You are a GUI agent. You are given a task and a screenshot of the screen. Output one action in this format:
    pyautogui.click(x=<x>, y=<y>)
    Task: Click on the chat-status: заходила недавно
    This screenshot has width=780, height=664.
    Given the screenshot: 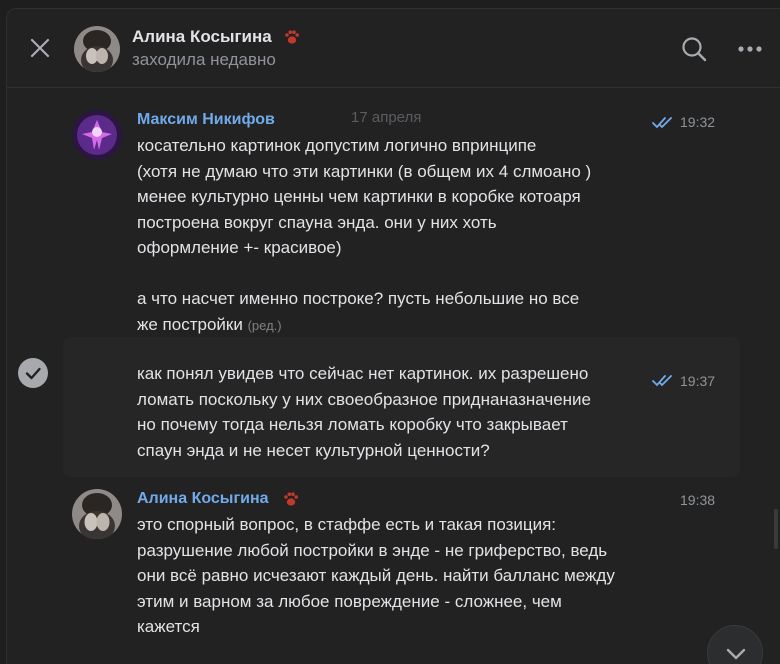 What is the action you would take?
    pyautogui.click(x=204, y=59)
    